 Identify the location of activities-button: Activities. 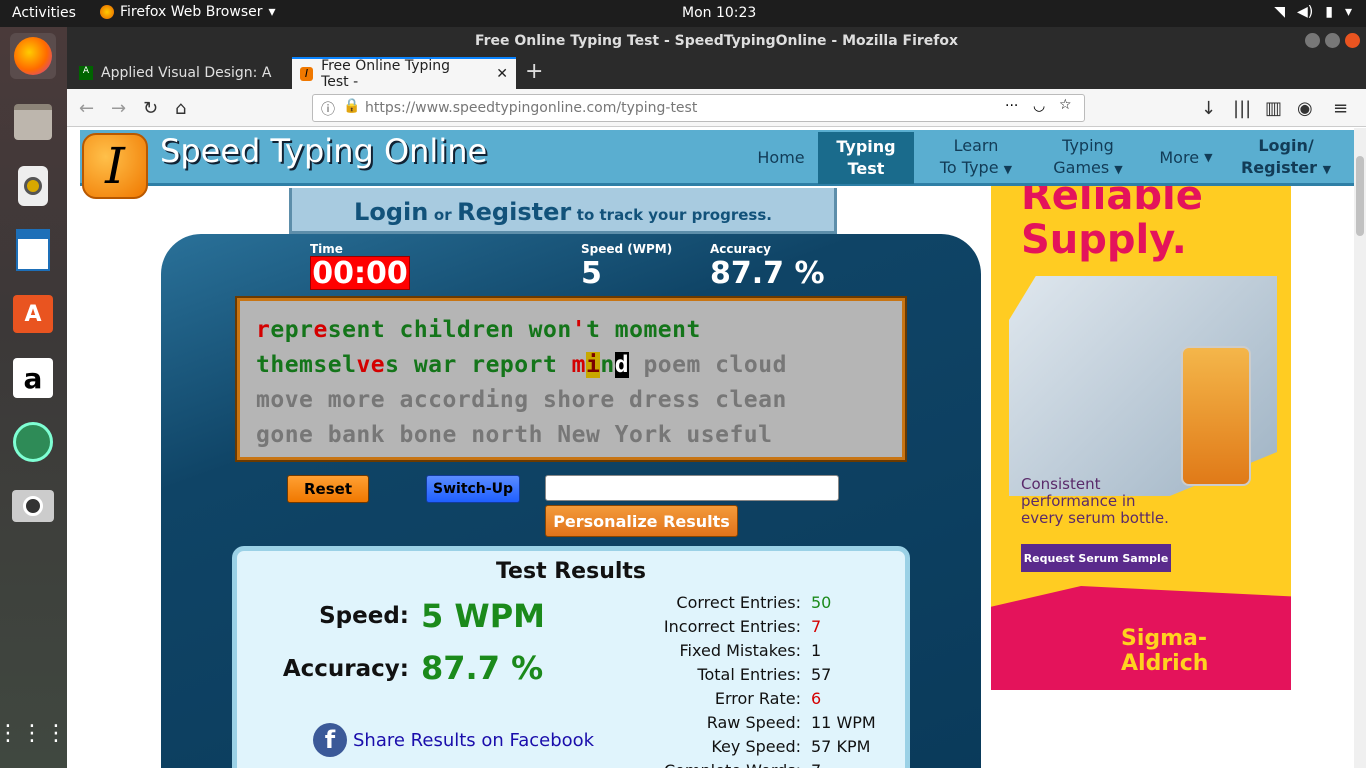
(44, 13).